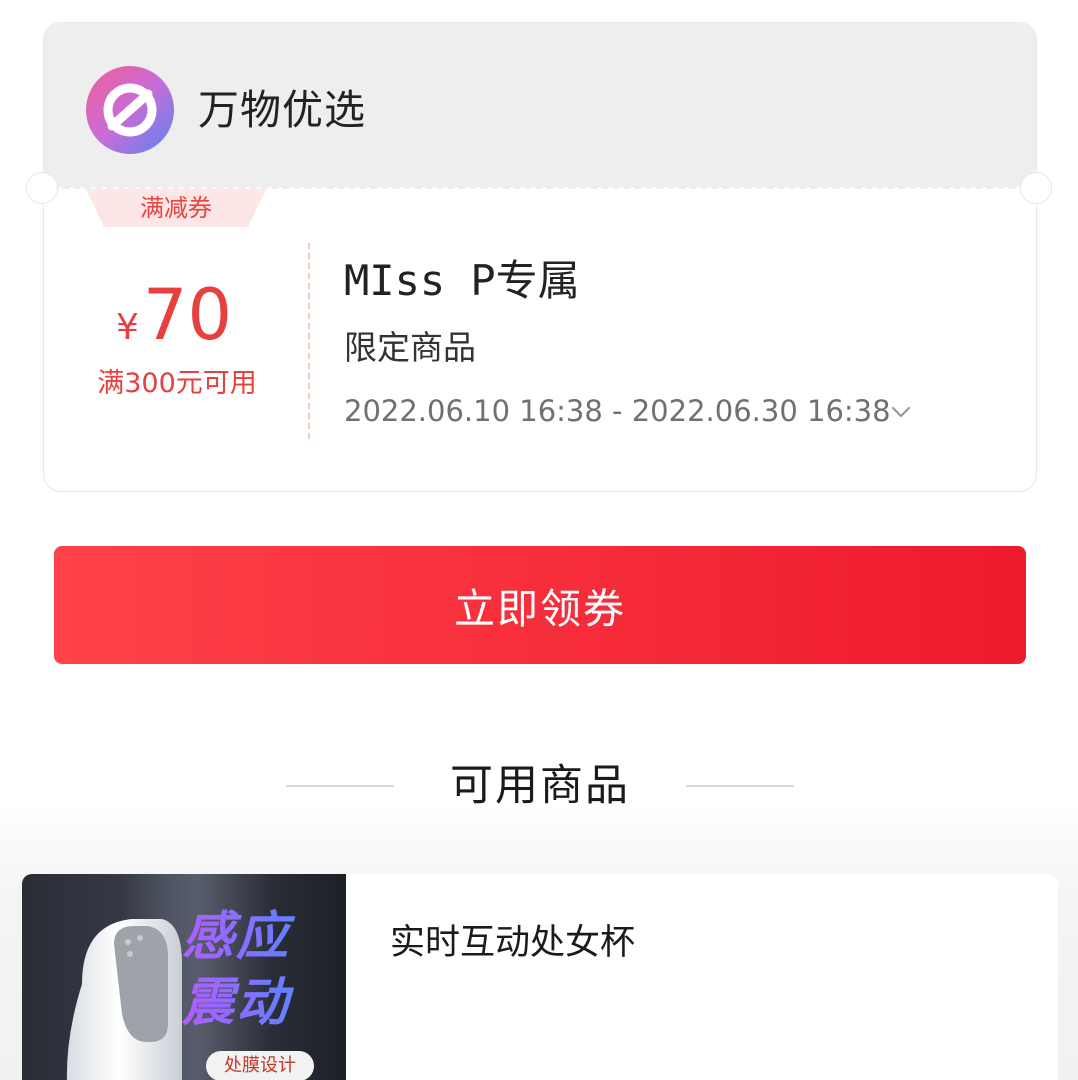 Image resolution: width=1078 pixels, height=1080 pixels. I want to click on coupon-notch-right, so click(1036, 188).